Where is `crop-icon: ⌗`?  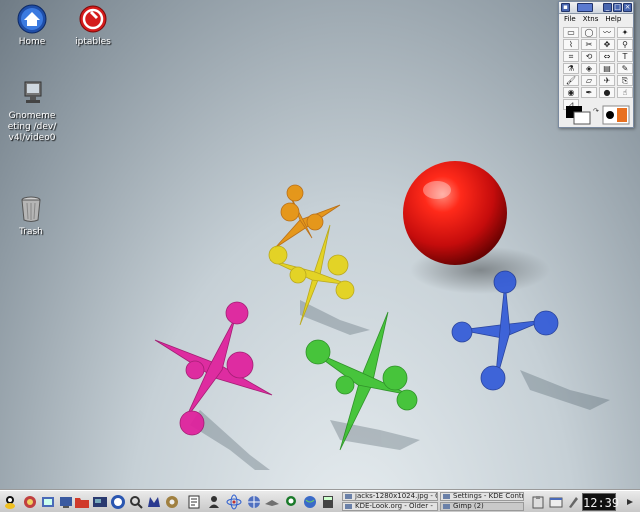 crop-icon: ⌗ is located at coordinates (571, 56).